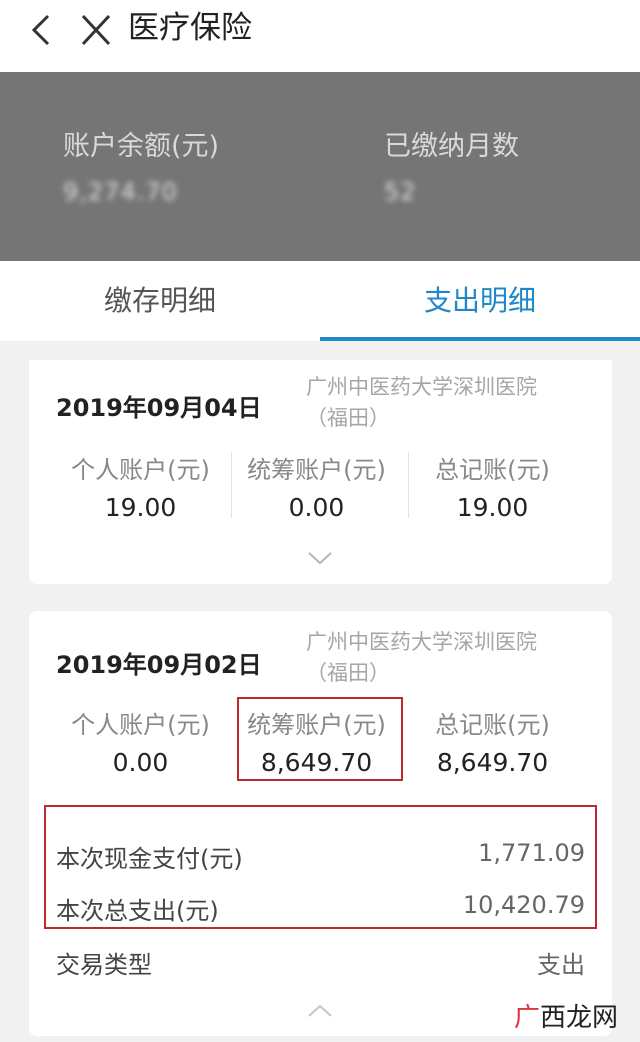 Image resolution: width=640 pixels, height=1042 pixels. I want to click on pooled-account-value: 0.00, so click(316, 507).